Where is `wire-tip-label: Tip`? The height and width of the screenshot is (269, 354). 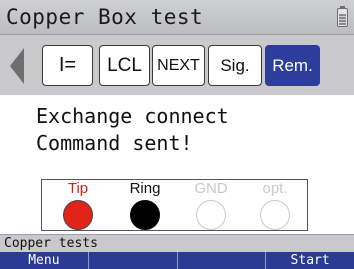
wire-tip-label: Tip is located at coordinates (78, 188).